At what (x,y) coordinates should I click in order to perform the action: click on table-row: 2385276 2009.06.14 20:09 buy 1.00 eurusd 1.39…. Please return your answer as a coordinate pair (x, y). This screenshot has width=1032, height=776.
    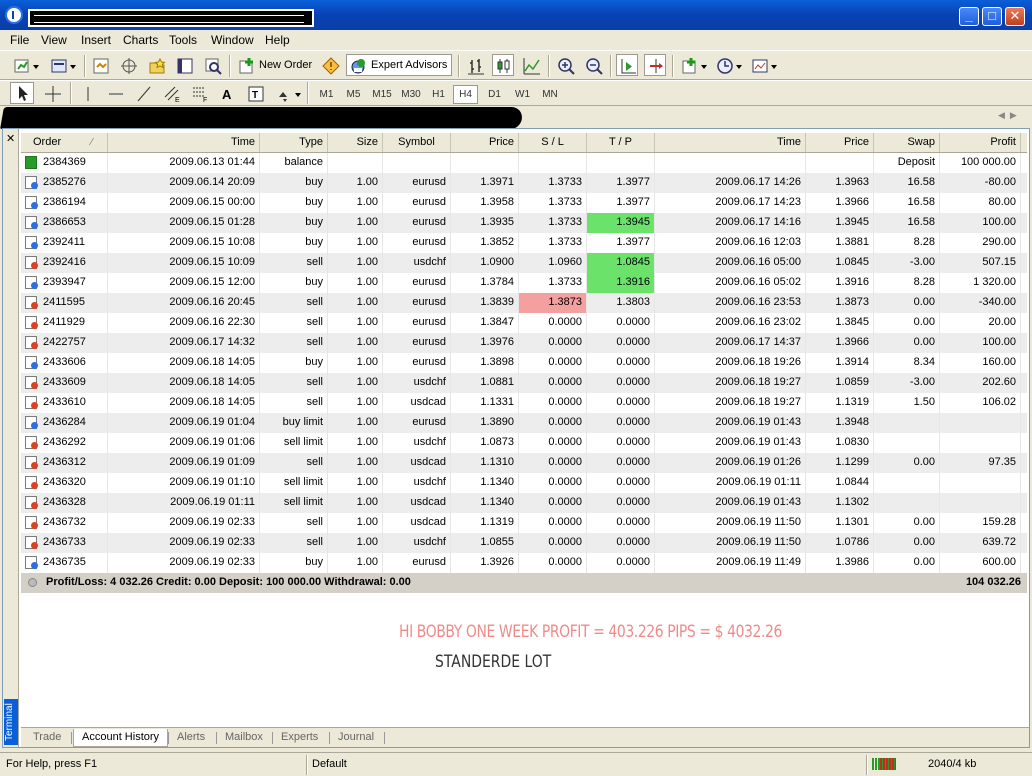
    Looking at the image, I should click on (524, 183).